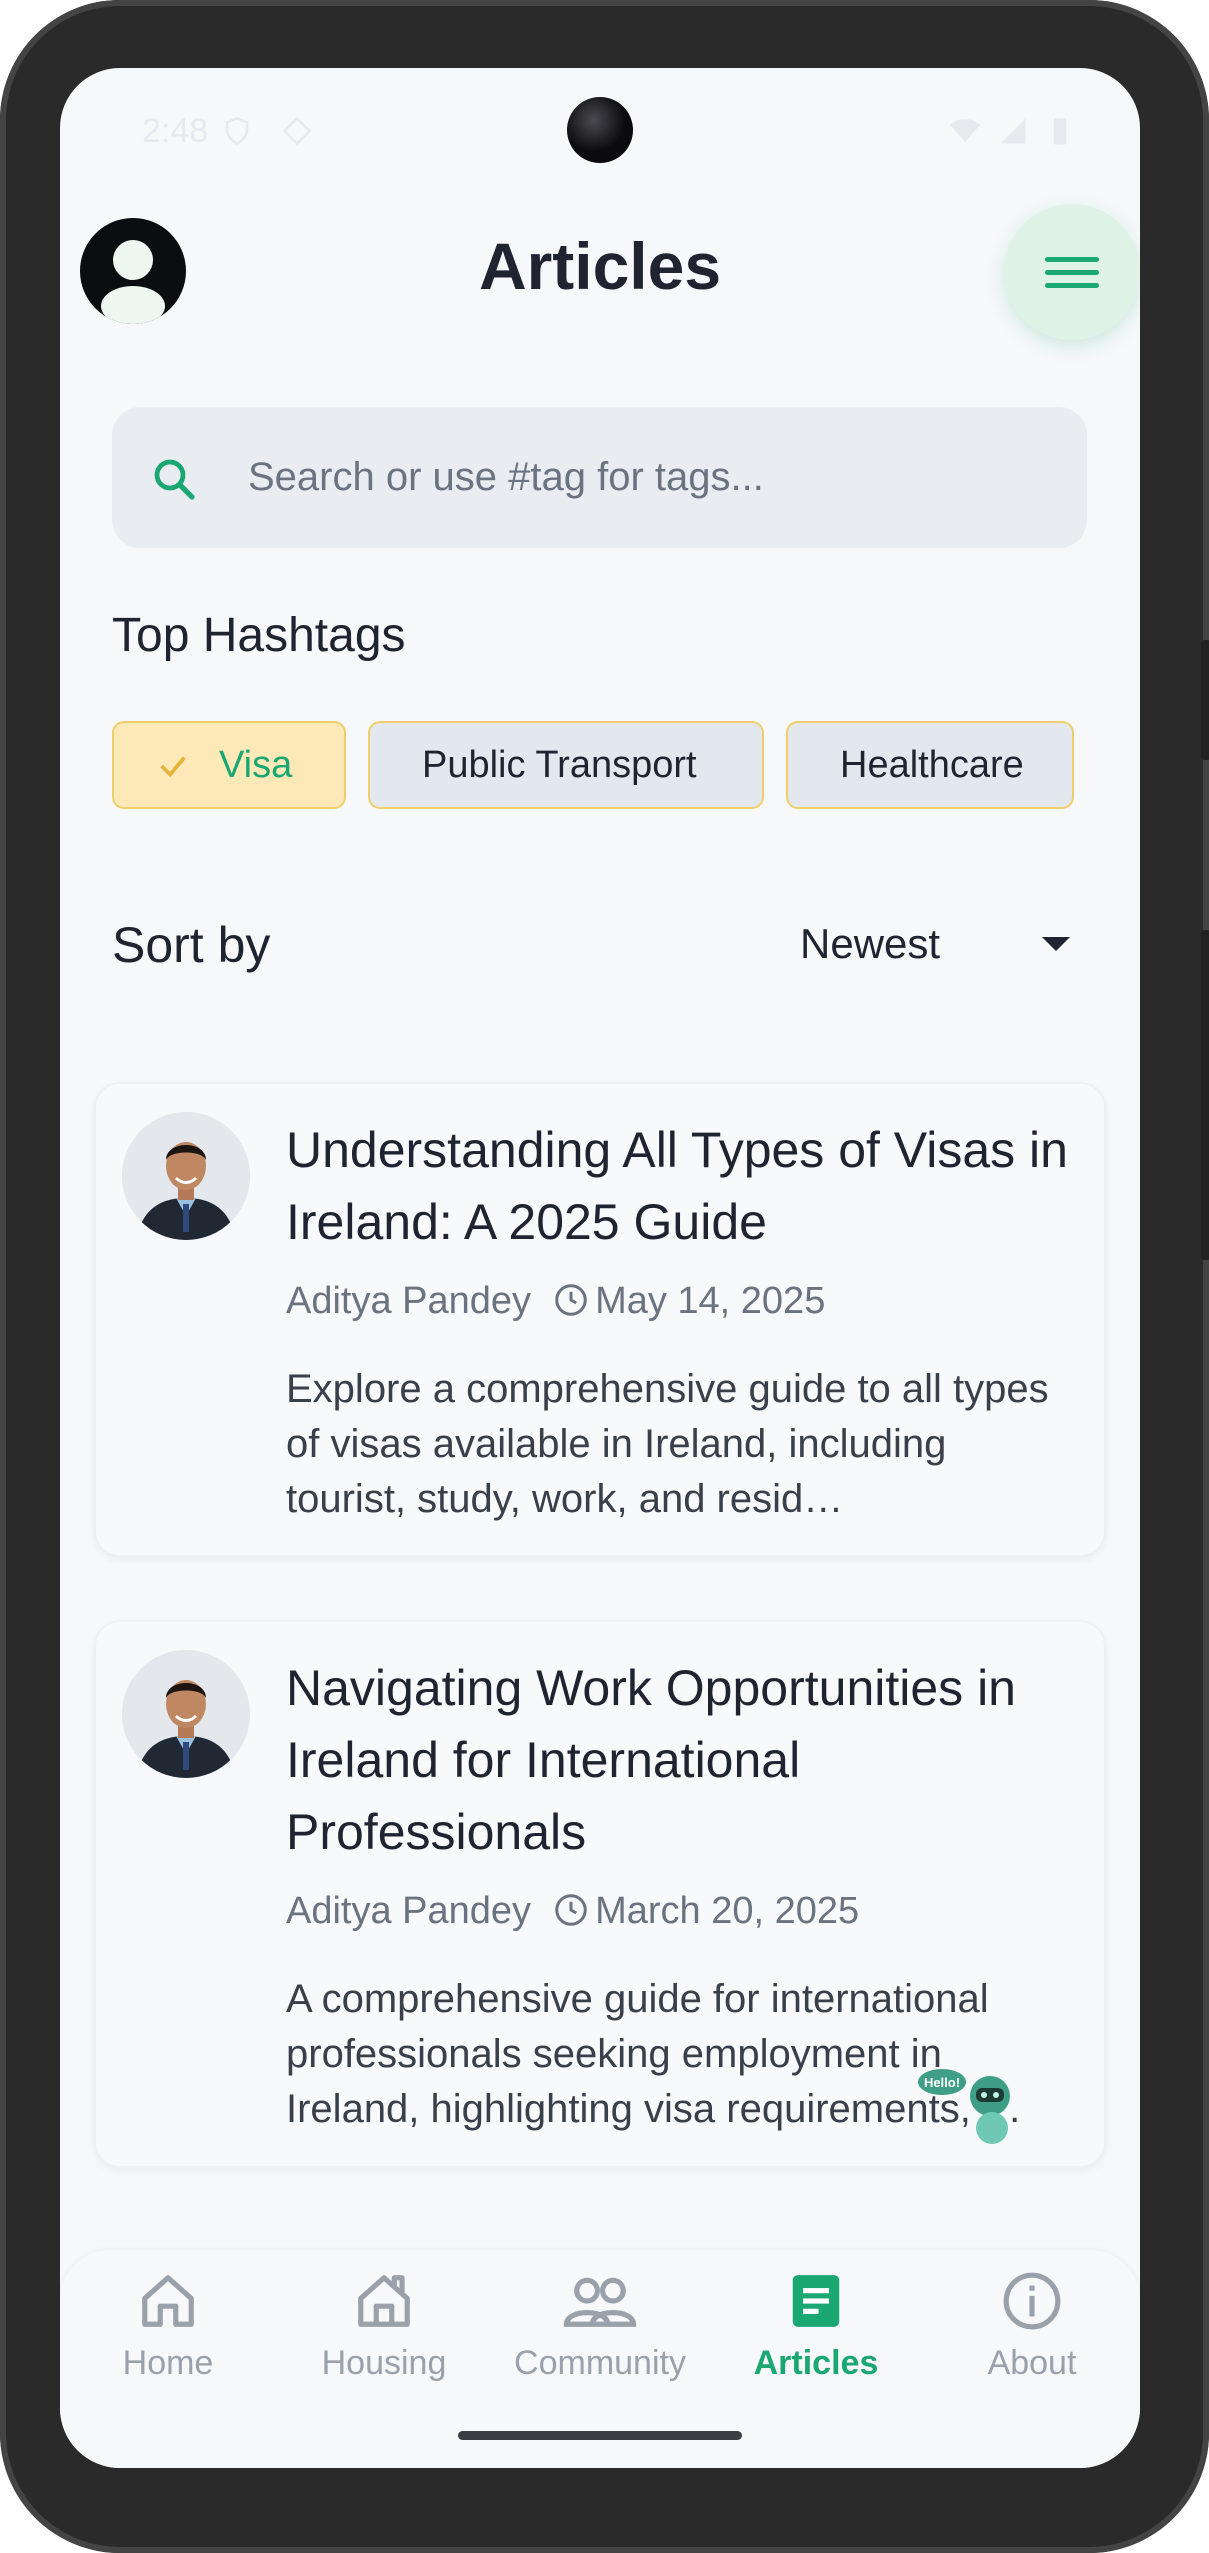 The image size is (1209, 2553). Describe the element at coordinates (1032, 2301) in the screenshot. I see `info-icon` at that location.